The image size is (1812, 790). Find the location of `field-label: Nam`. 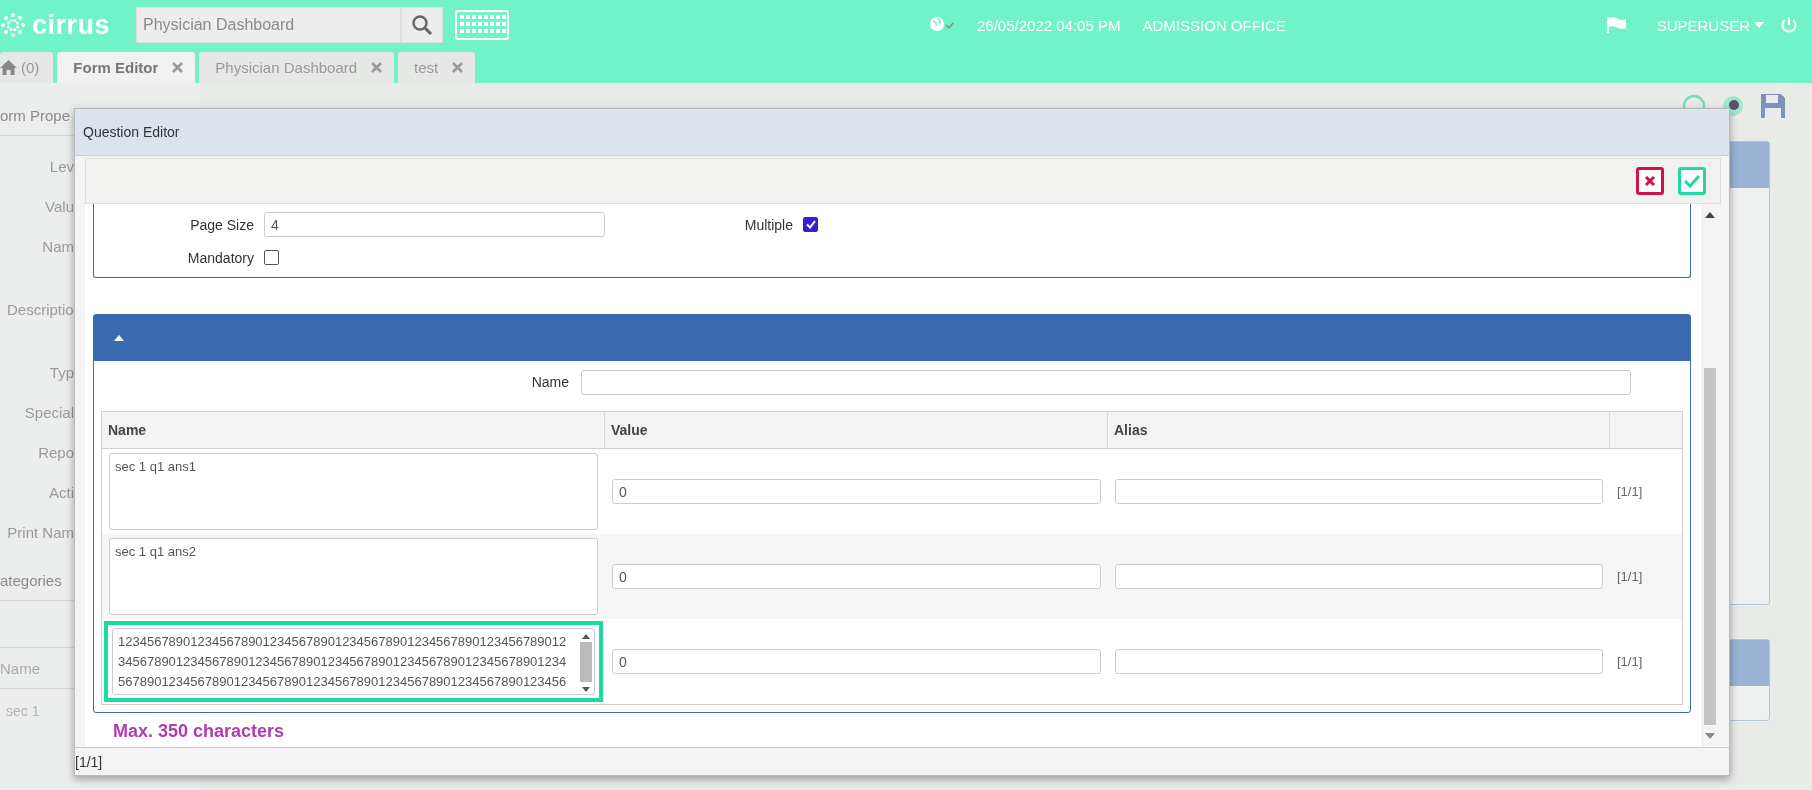

field-label: Nam is located at coordinates (58, 246).